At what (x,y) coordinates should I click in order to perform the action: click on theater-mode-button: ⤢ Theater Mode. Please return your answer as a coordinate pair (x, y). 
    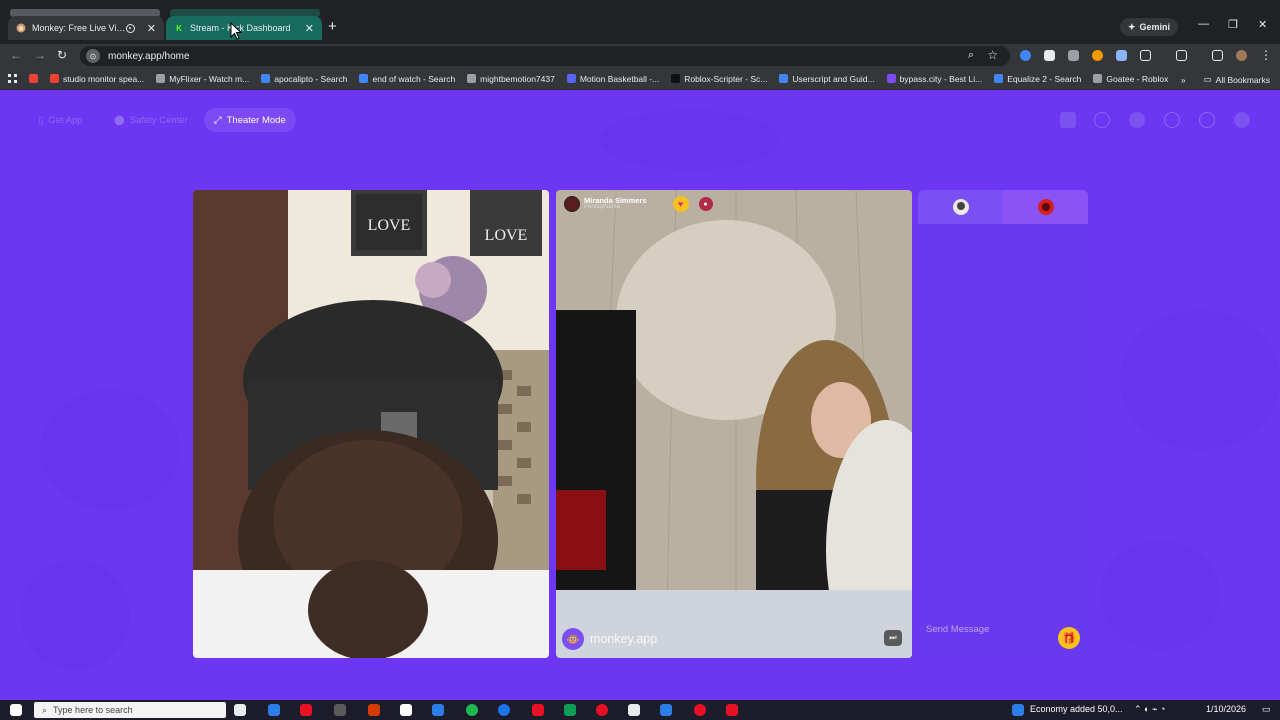
    Looking at the image, I should click on (250, 120).